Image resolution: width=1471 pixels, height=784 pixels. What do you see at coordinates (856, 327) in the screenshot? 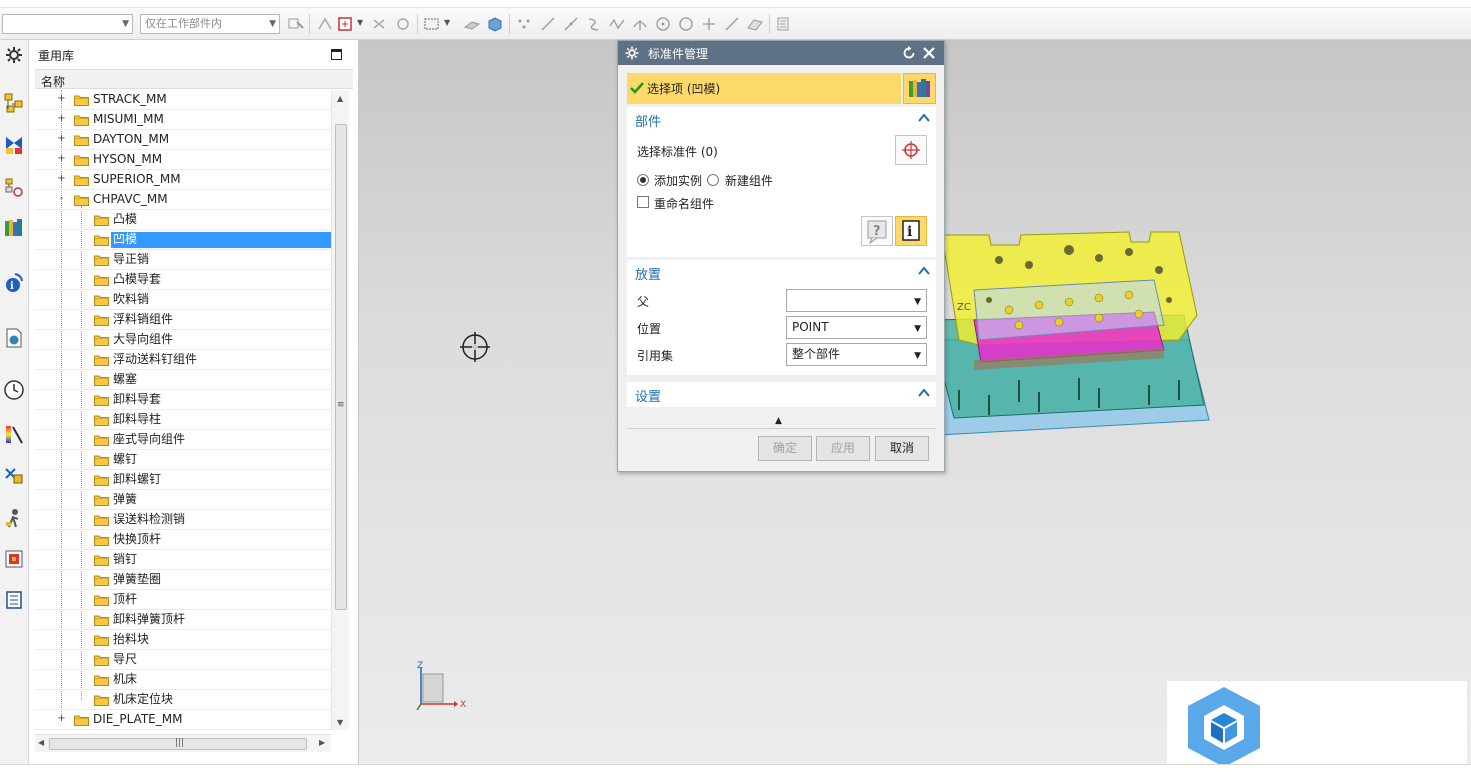
I see `position-select: POINT ▼` at bounding box center [856, 327].